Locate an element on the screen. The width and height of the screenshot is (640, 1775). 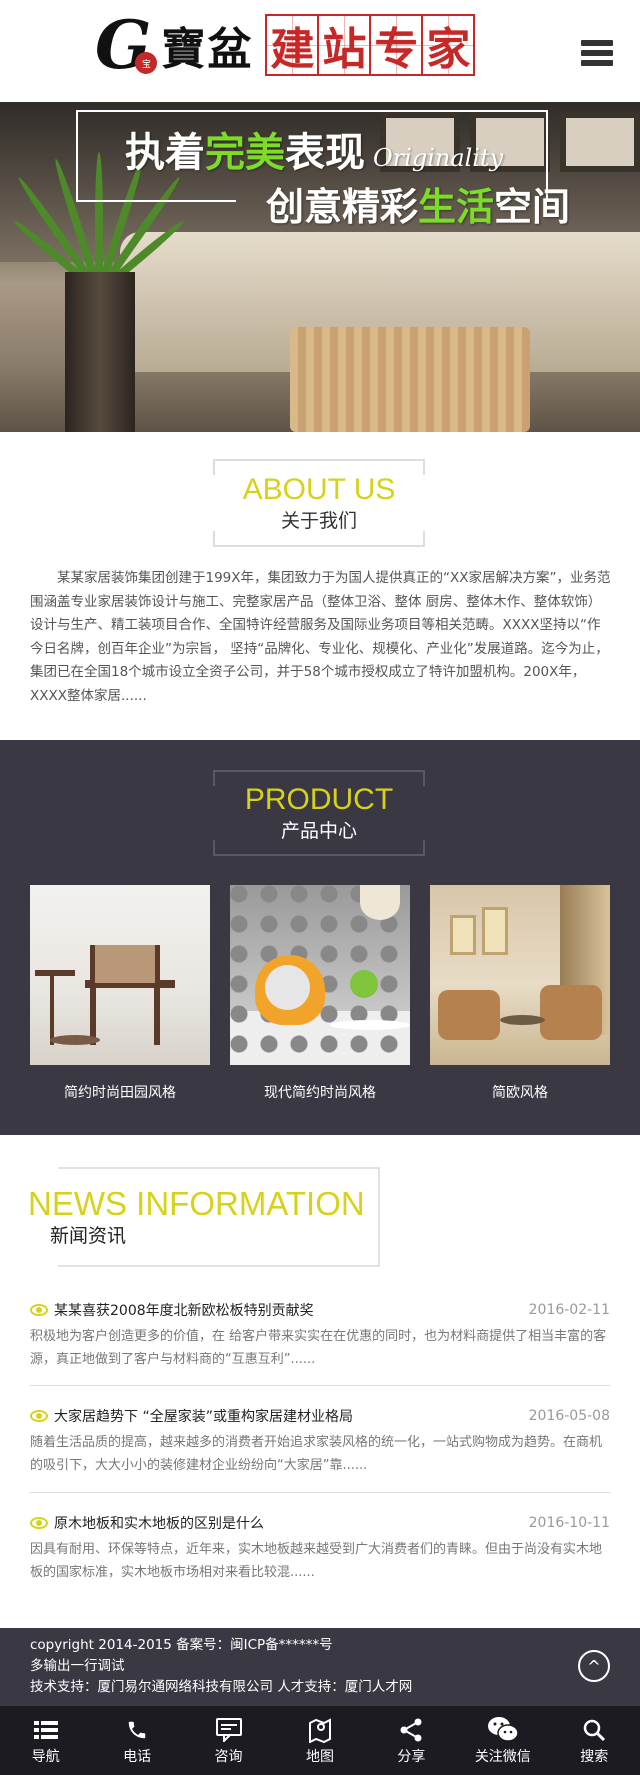
menu-icon is located at coordinates (597, 53).